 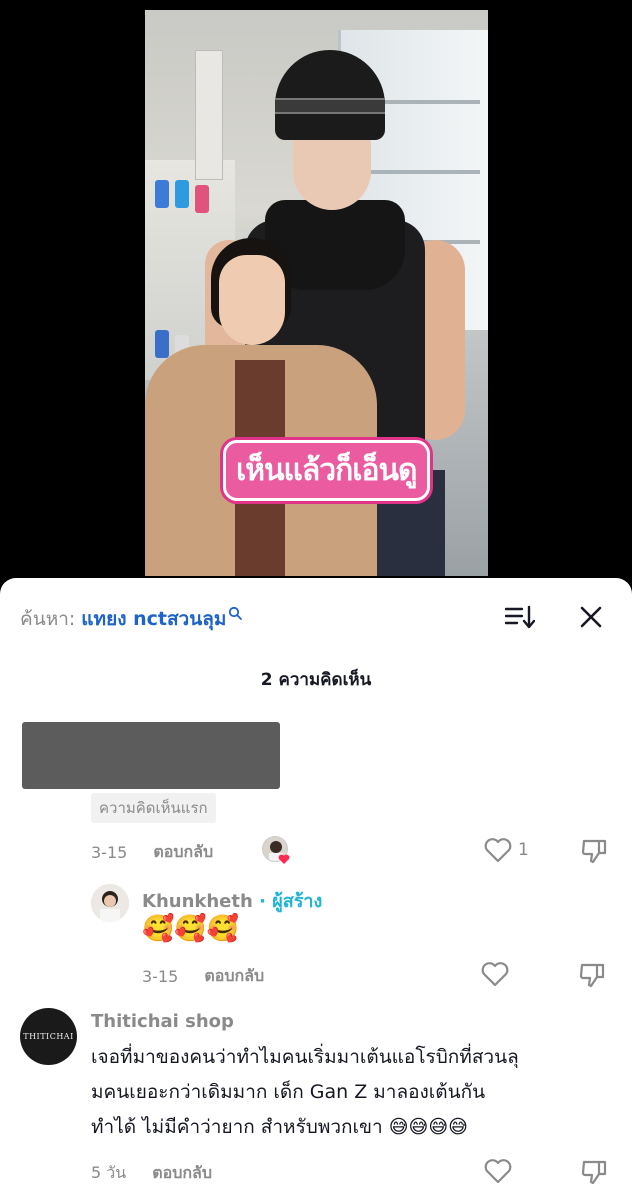 What do you see at coordinates (109, 1172) in the screenshot?
I see `comment-time: 5 วัน` at bounding box center [109, 1172].